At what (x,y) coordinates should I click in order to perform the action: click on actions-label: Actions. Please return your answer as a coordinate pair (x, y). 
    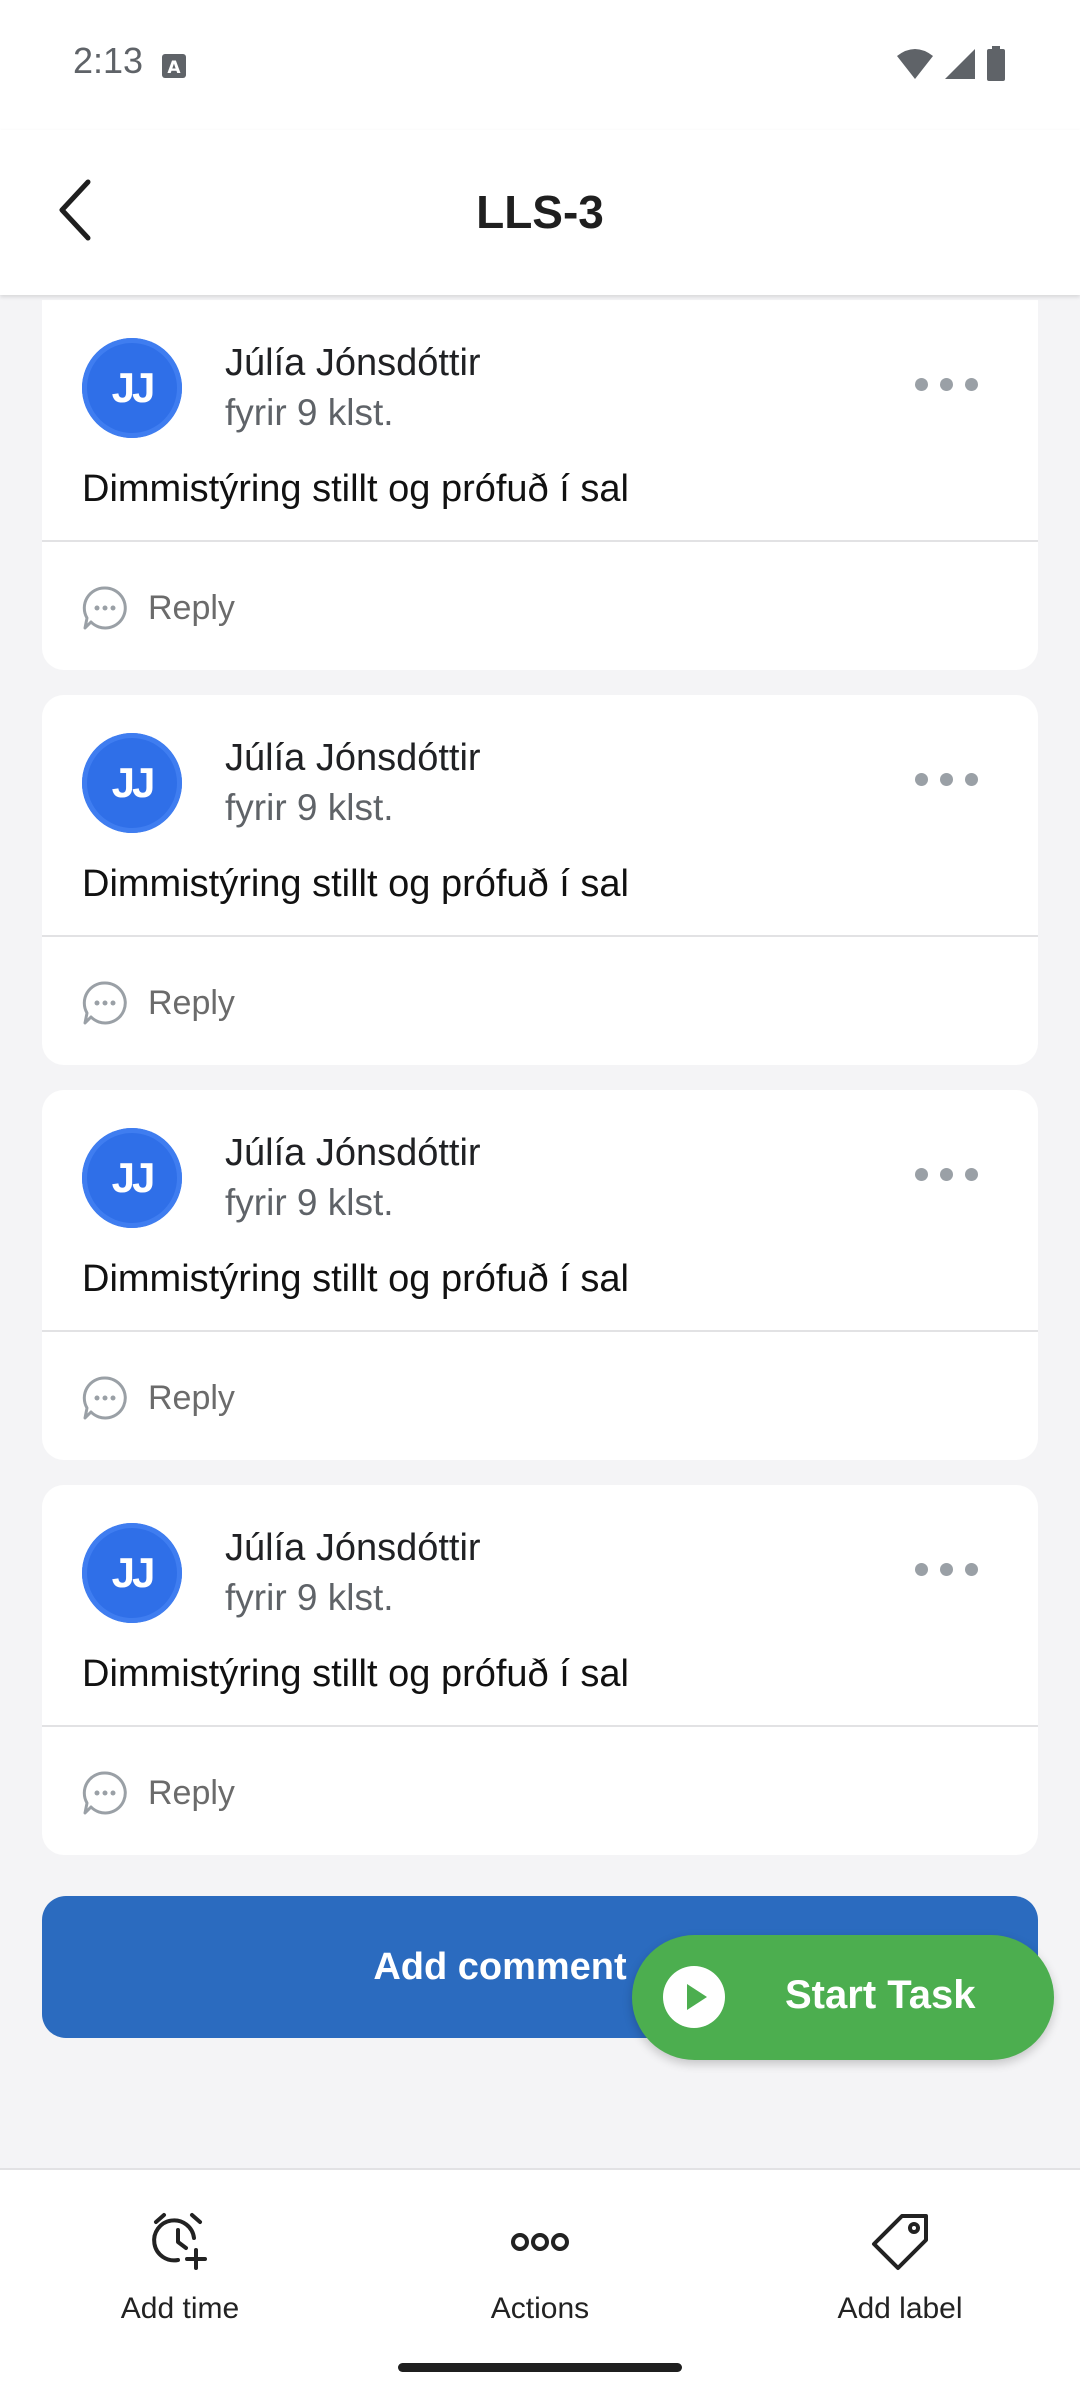
    Looking at the image, I should click on (540, 2308).